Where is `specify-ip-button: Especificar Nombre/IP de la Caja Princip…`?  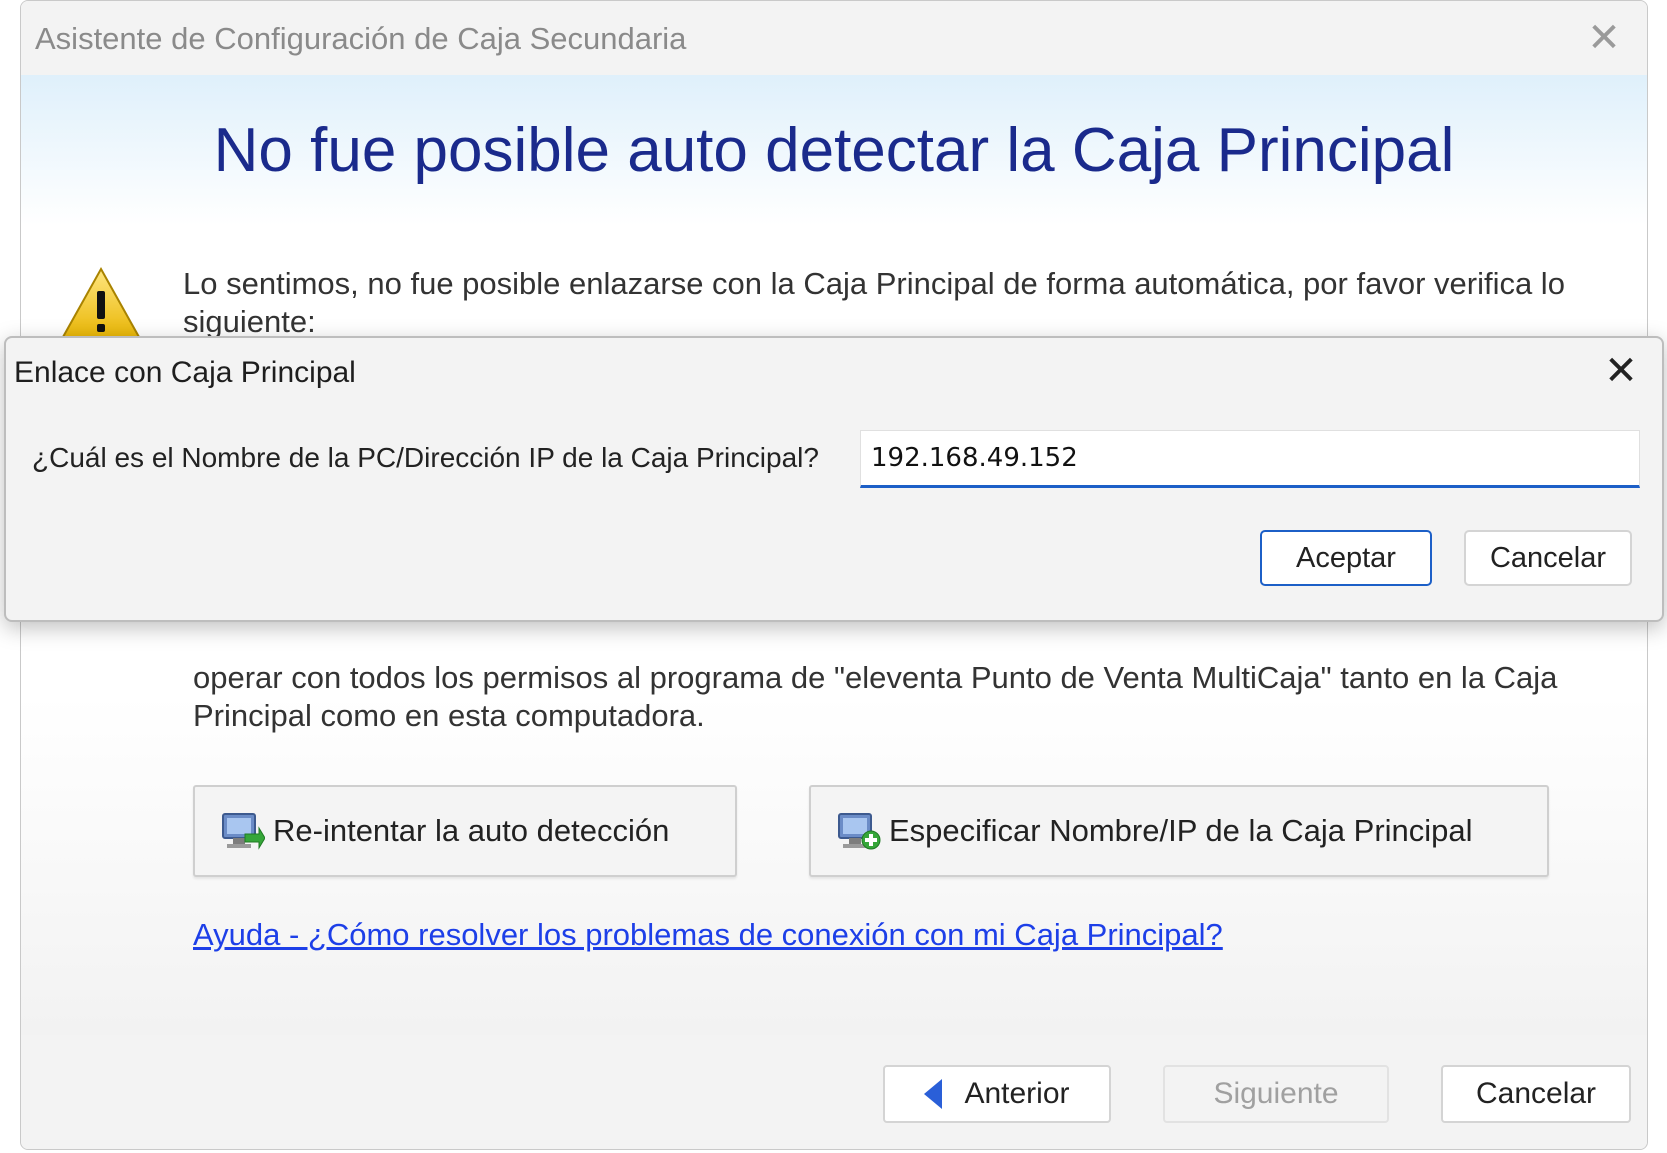
specify-ip-button: Especificar Nombre/IP de la Caja Princip… is located at coordinates (1179, 831).